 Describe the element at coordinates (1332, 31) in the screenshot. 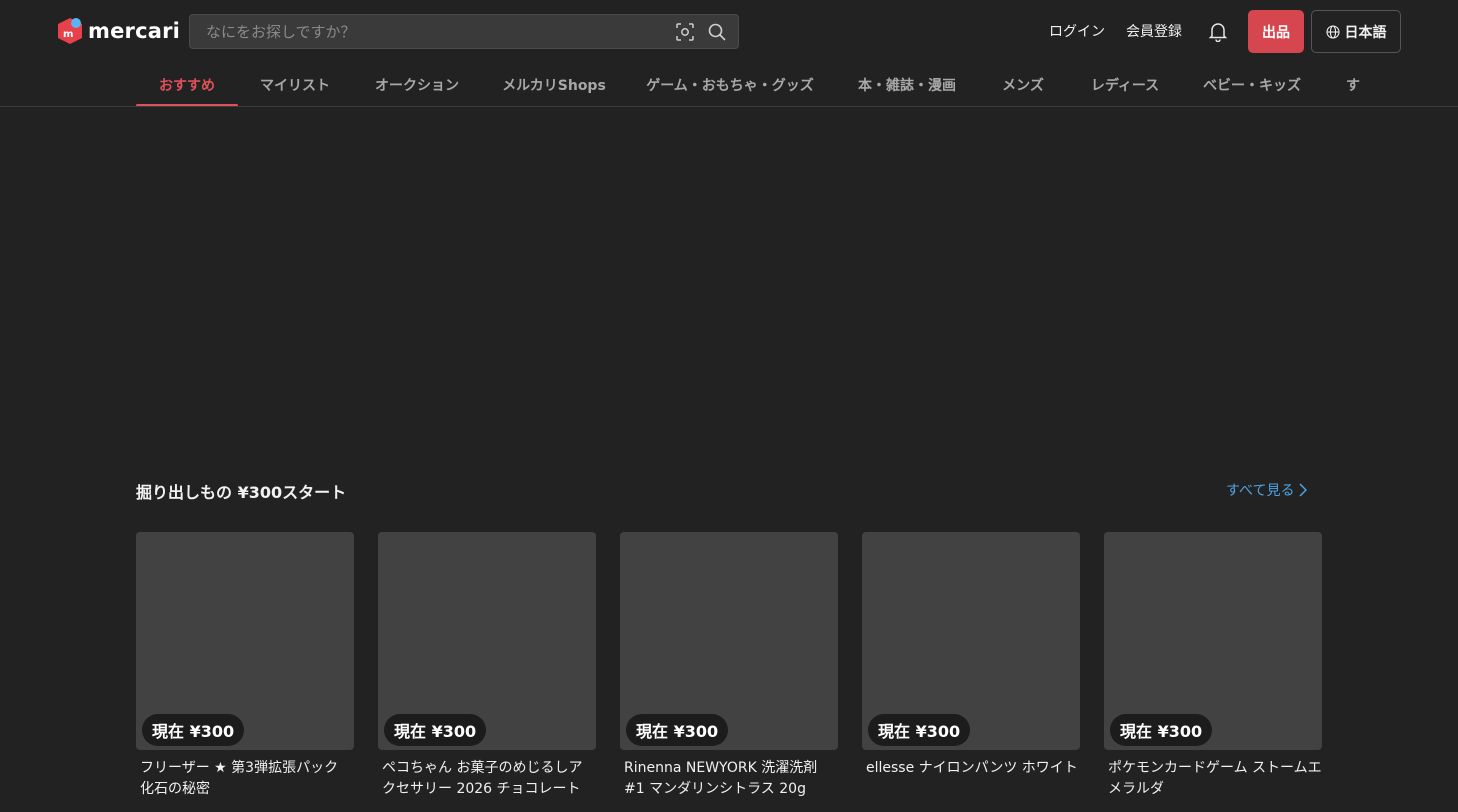

I see `globe-icon` at that location.